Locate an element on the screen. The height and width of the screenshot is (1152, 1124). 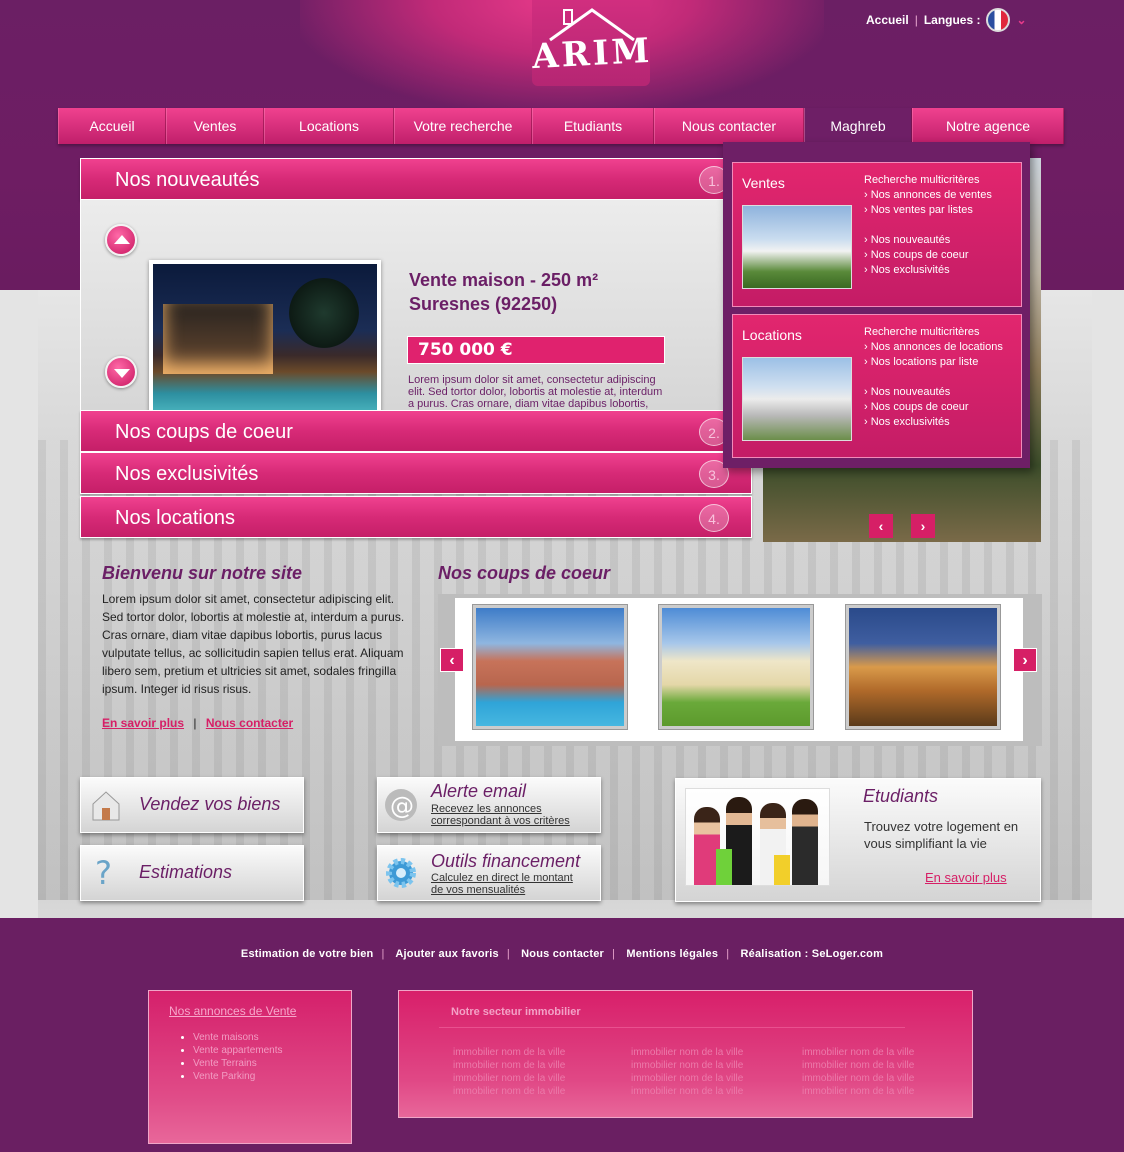
footer-sales-item: Vente maisons is located at coordinates (238, 1037).